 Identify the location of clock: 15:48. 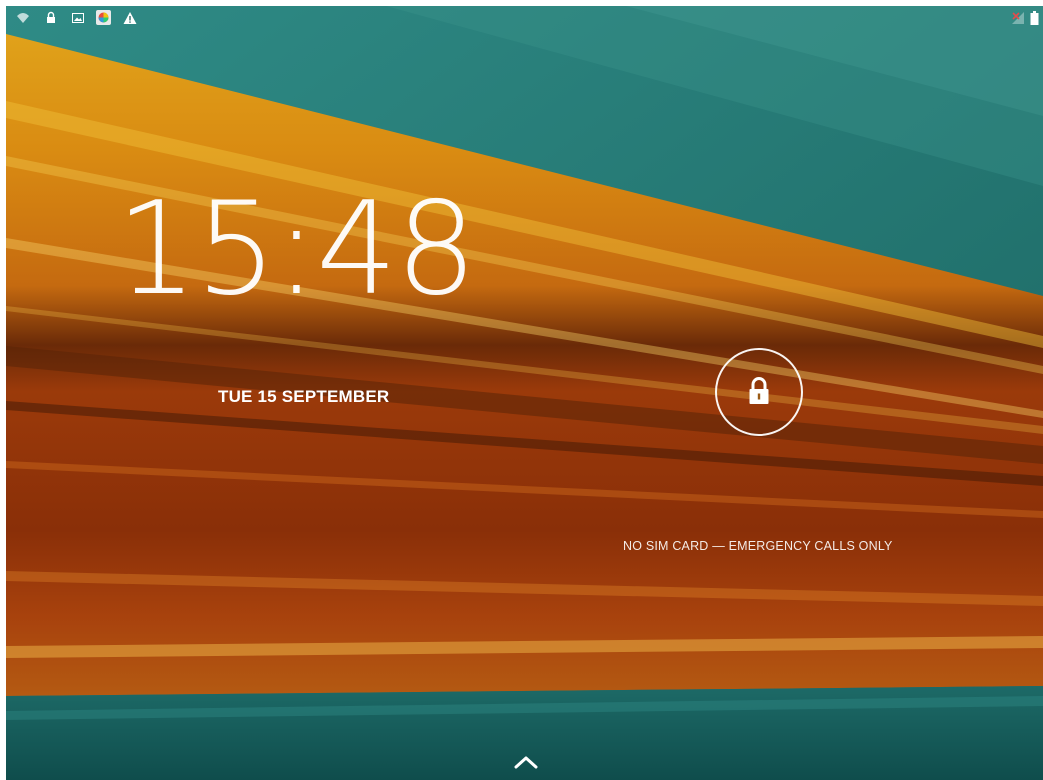
(296, 250).